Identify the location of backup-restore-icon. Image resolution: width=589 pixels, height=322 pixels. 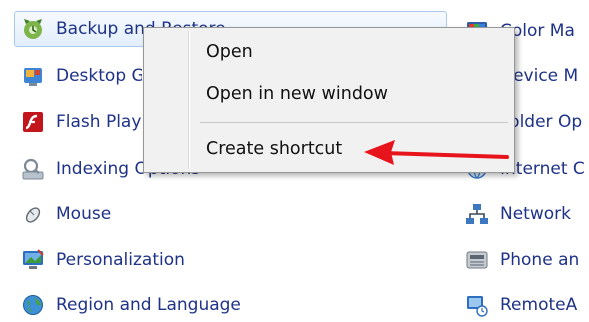
(33, 29).